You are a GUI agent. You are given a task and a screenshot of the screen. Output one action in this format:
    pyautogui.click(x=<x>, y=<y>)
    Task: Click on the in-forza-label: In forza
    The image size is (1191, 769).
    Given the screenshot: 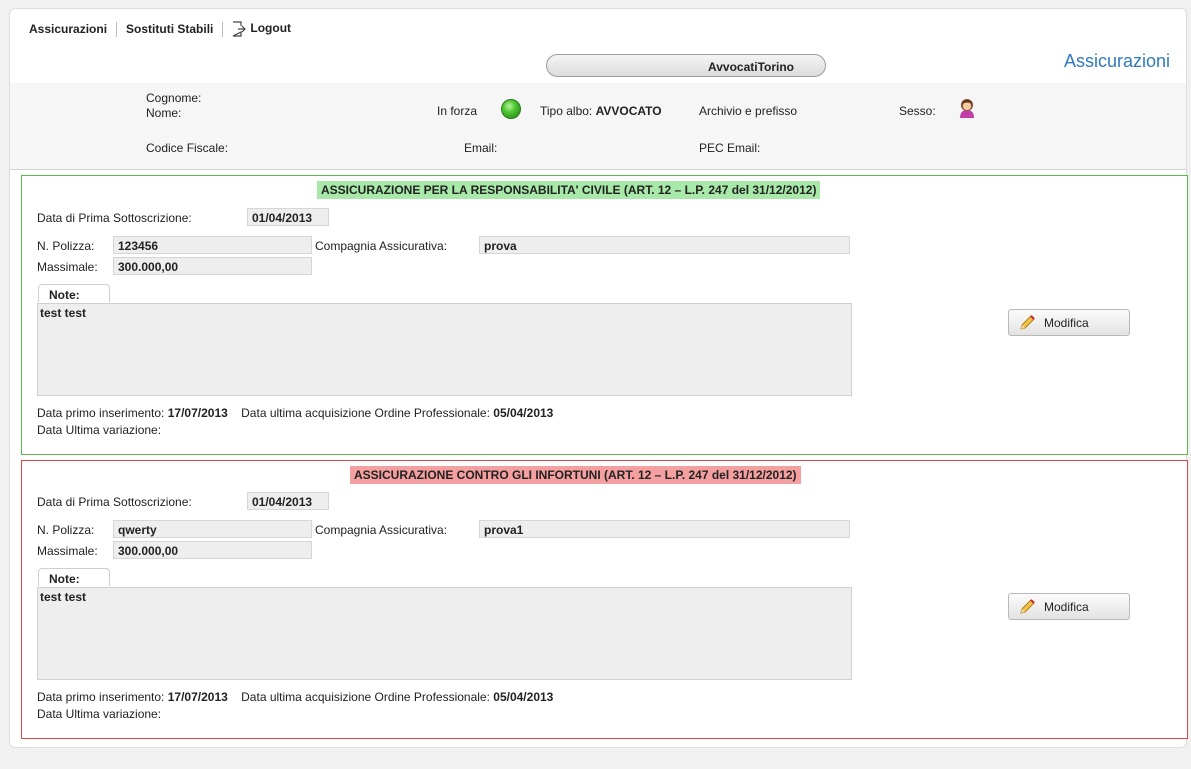 What is the action you would take?
    pyautogui.click(x=457, y=111)
    